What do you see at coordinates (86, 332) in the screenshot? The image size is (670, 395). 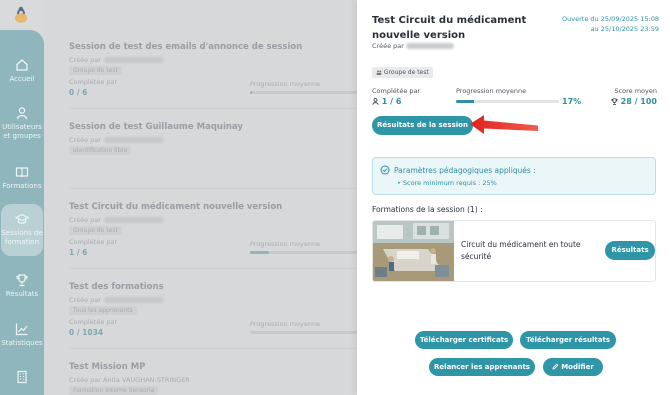 I see `completed-value: 0 / 1034` at bounding box center [86, 332].